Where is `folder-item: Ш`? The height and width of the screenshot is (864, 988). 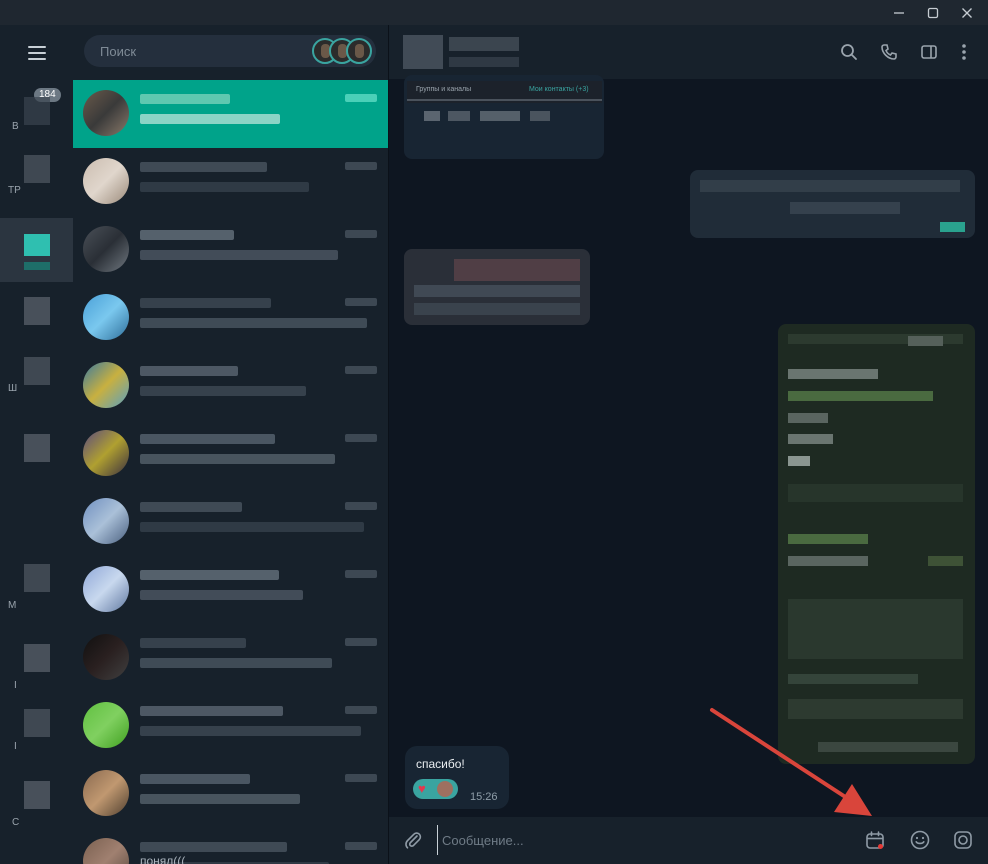
folder-item: Ш is located at coordinates (36, 387).